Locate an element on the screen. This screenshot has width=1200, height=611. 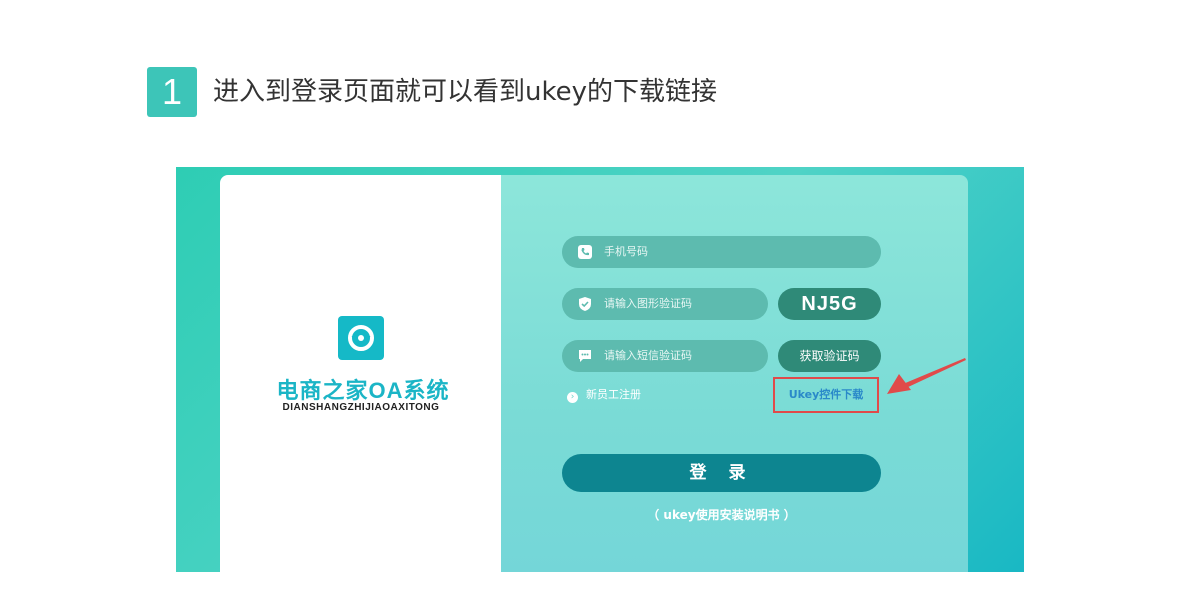
phone-input: 手机号码 is located at coordinates (721, 252).